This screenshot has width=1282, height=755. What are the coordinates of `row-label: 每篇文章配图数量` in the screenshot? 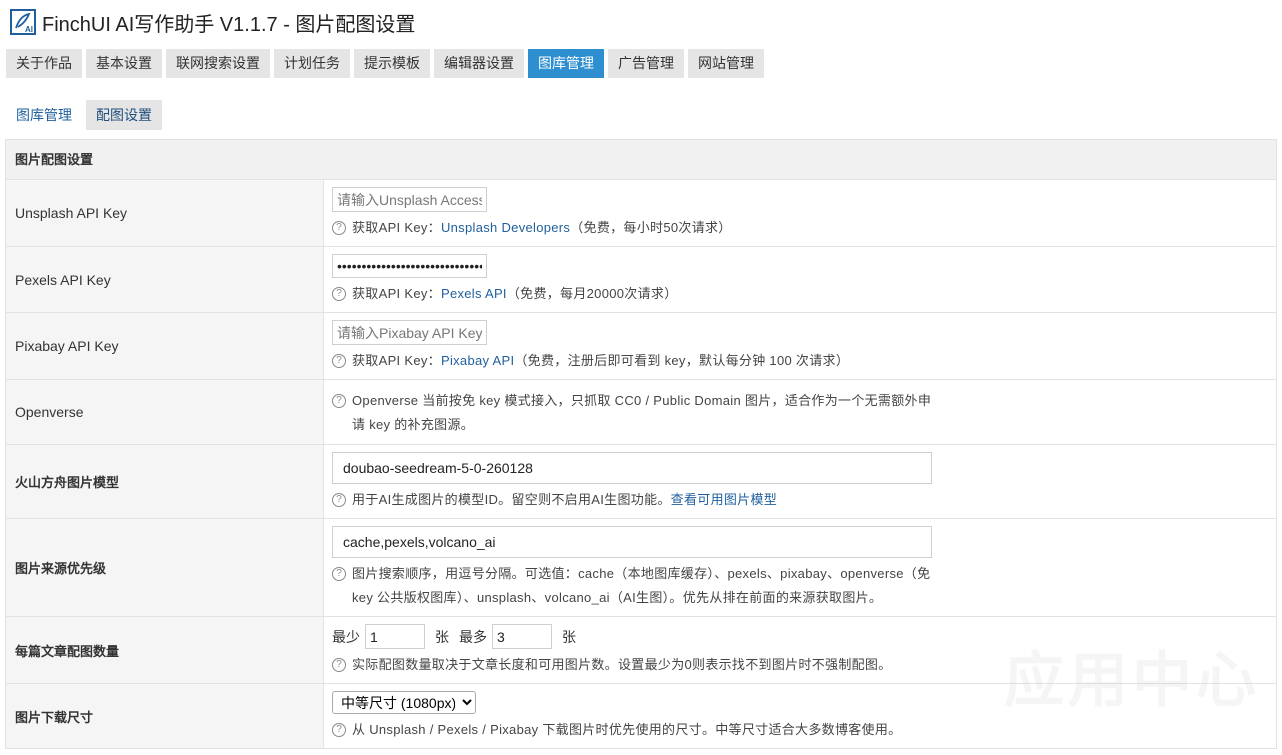 It's located at (165, 650).